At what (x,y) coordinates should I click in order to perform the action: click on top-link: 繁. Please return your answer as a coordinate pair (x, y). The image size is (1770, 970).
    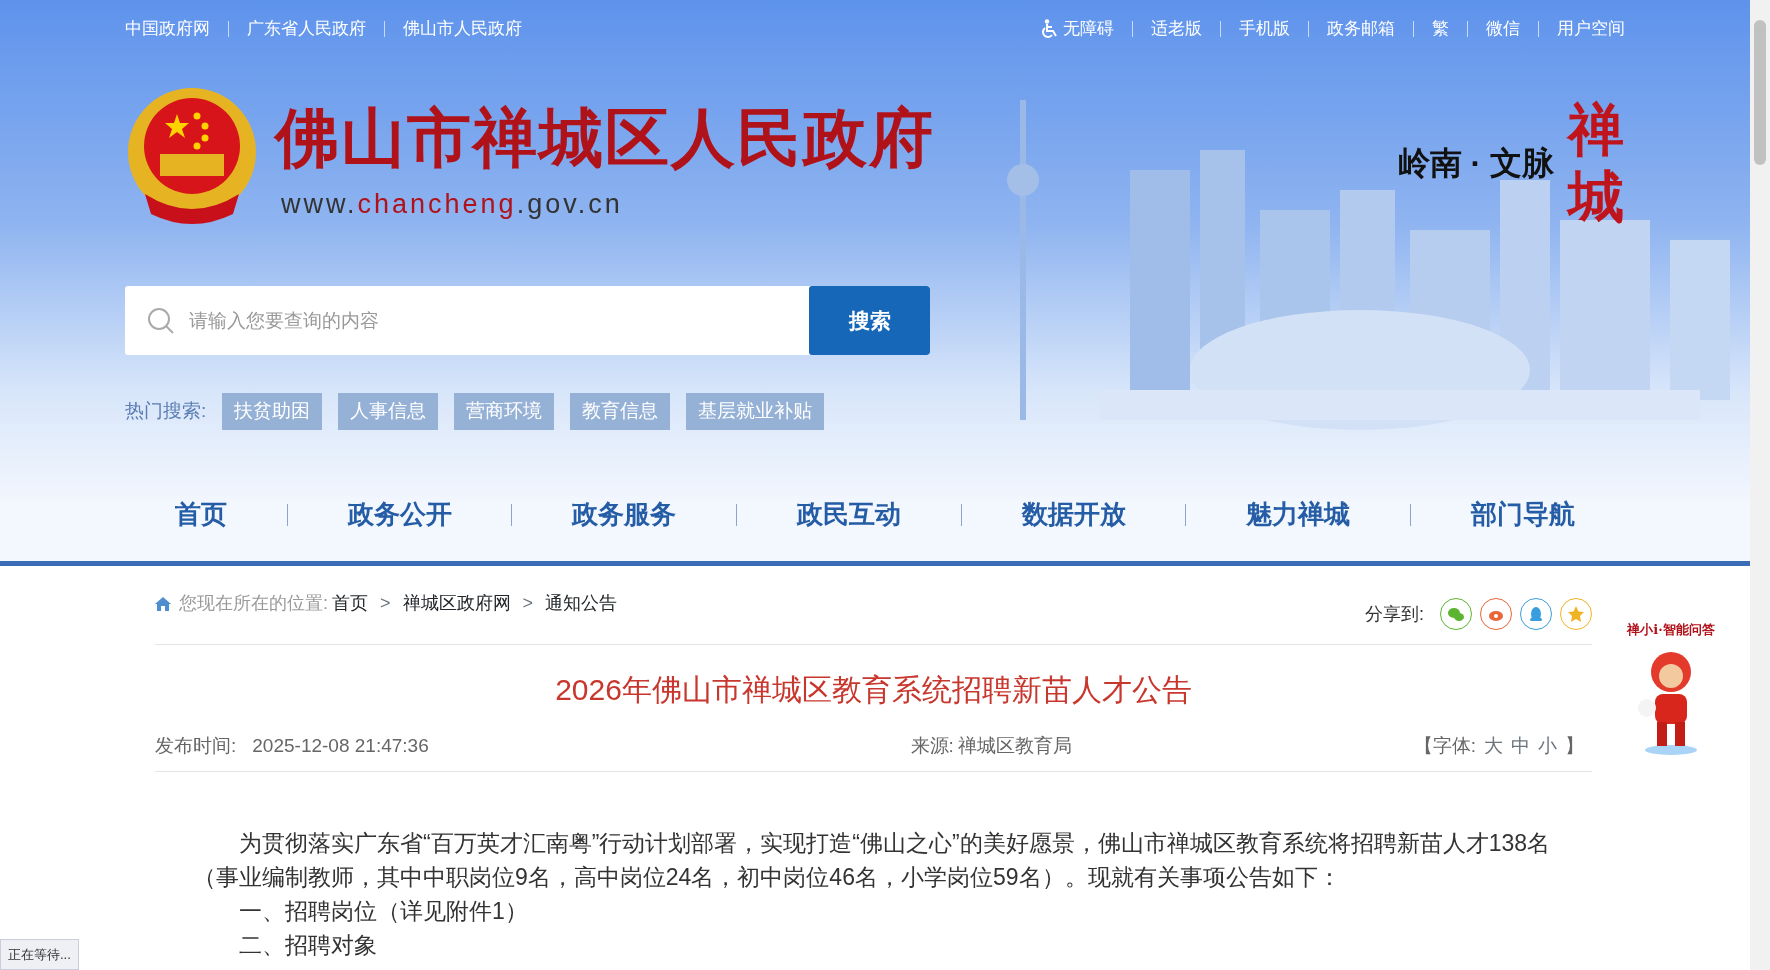
    Looking at the image, I should click on (1440, 29).